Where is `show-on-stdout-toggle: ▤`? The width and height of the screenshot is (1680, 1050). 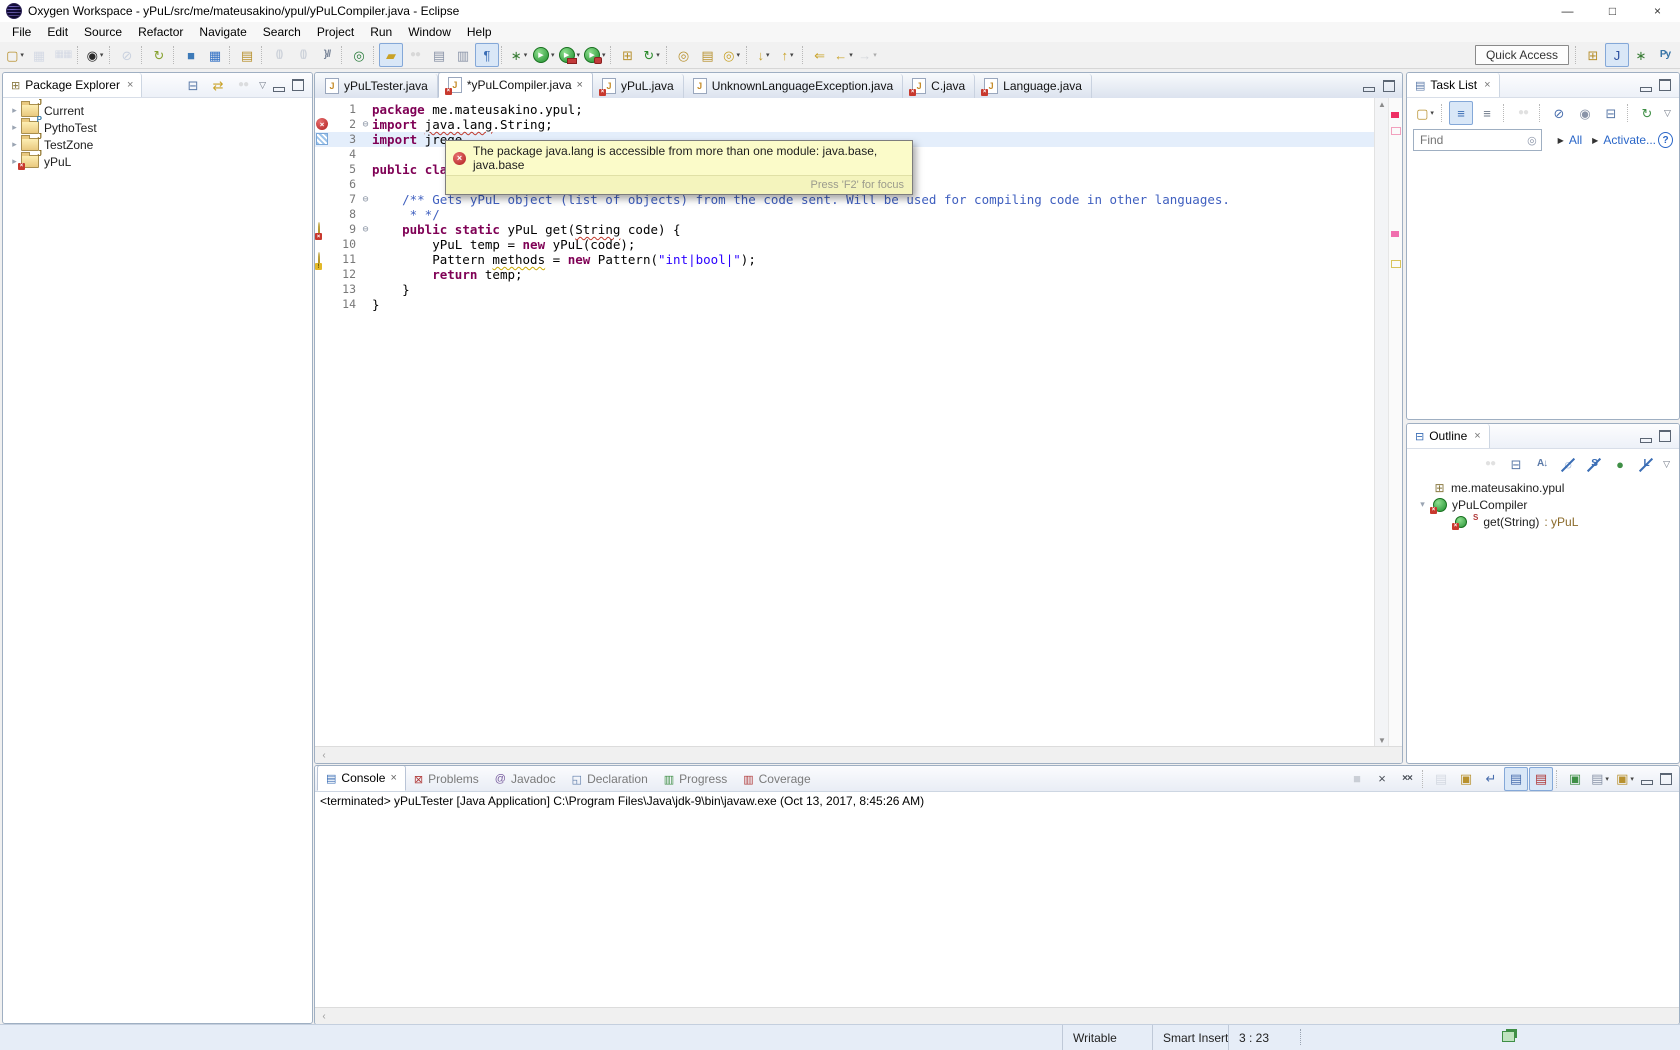
show-on-stdout-toggle: ▤ is located at coordinates (1516, 778).